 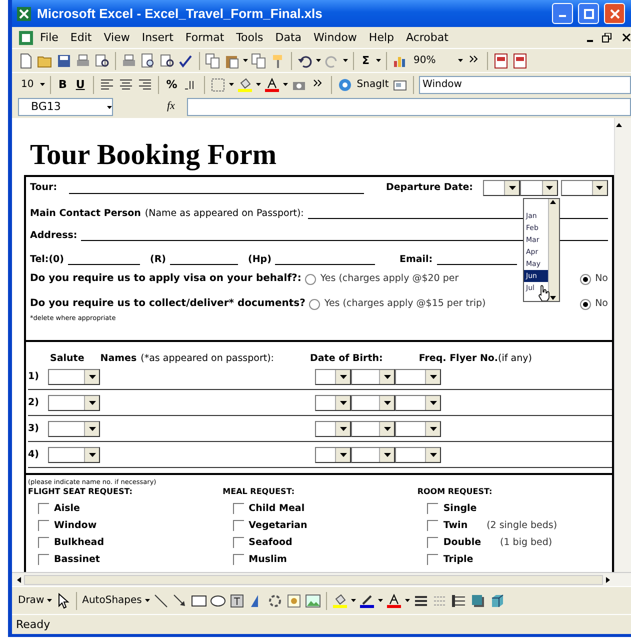 What do you see at coordinates (27, 84) in the screenshot?
I see `font-size-field: 10` at bounding box center [27, 84].